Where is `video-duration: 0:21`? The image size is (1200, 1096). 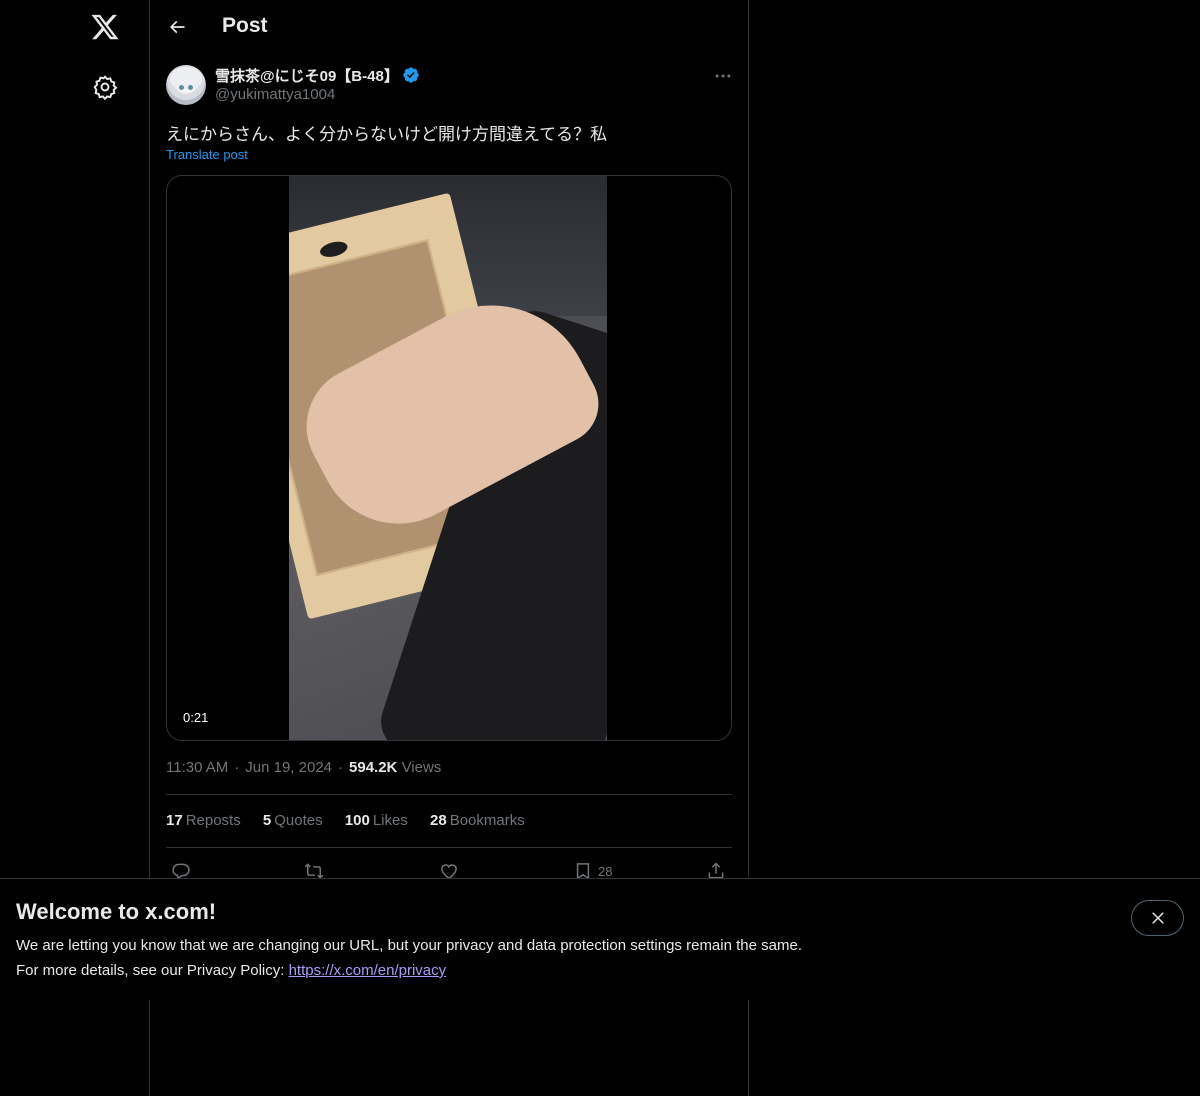 video-duration: 0:21 is located at coordinates (196, 717).